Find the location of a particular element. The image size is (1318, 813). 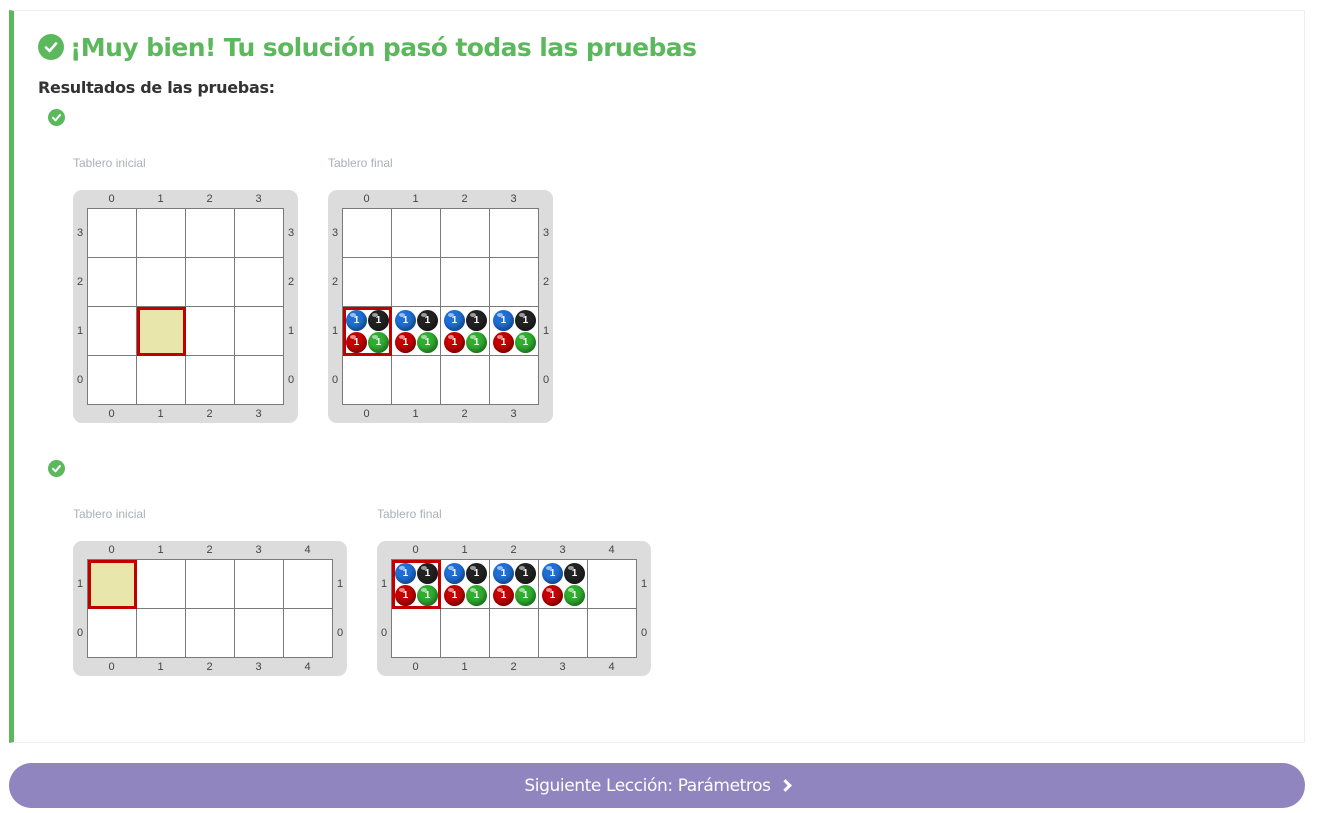

row-label: 3 is located at coordinates (335, 233).